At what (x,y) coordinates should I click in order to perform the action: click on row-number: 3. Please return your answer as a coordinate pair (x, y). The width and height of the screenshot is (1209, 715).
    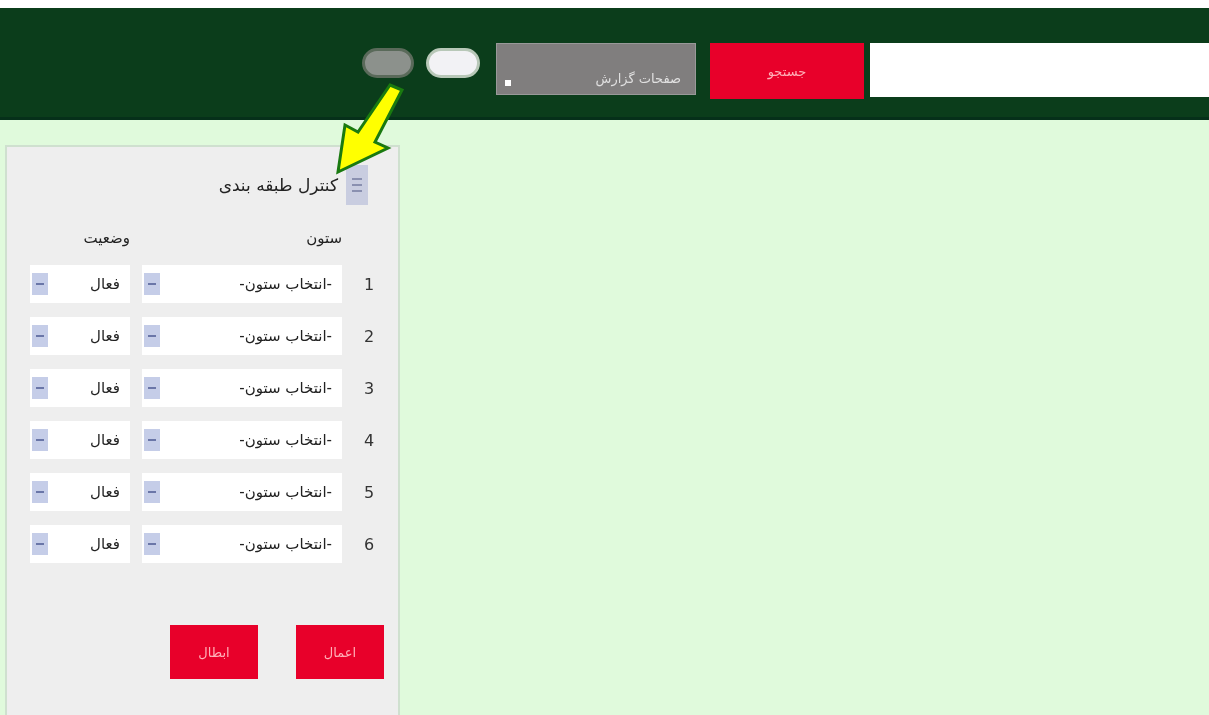
    Looking at the image, I should click on (369, 388).